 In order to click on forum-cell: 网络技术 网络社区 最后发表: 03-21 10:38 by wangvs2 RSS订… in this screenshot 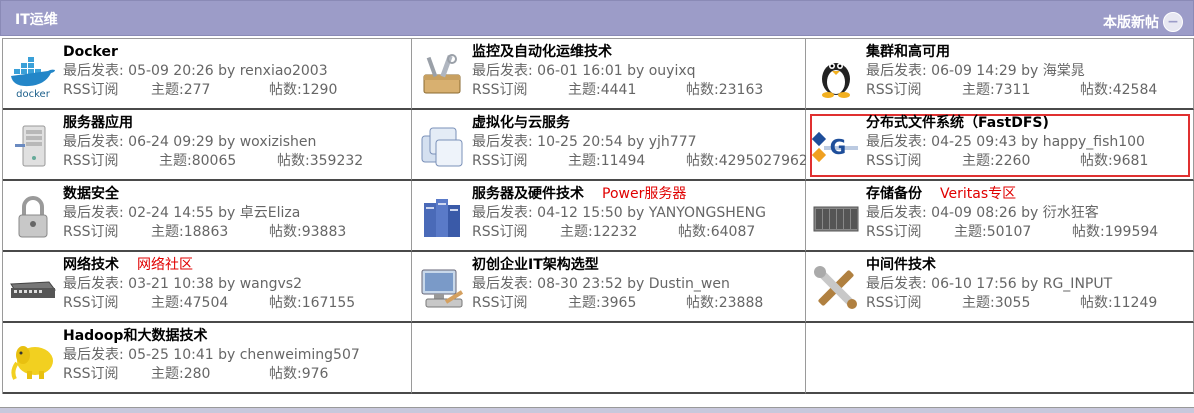, I will do `click(207, 287)`.